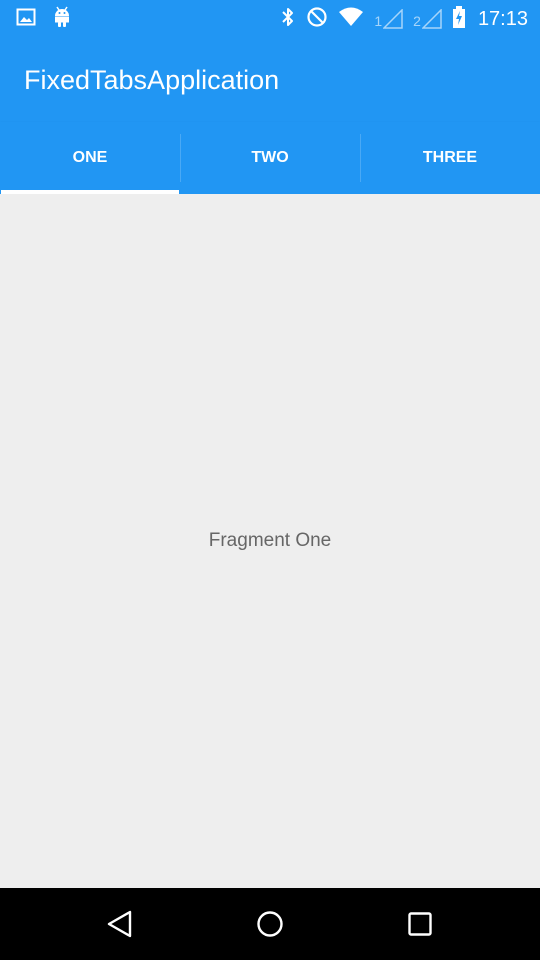 The image size is (540, 960). What do you see at coordinates (62, 19) in the screenshot?
I see `android-icon` at bounding box center [62, 19].